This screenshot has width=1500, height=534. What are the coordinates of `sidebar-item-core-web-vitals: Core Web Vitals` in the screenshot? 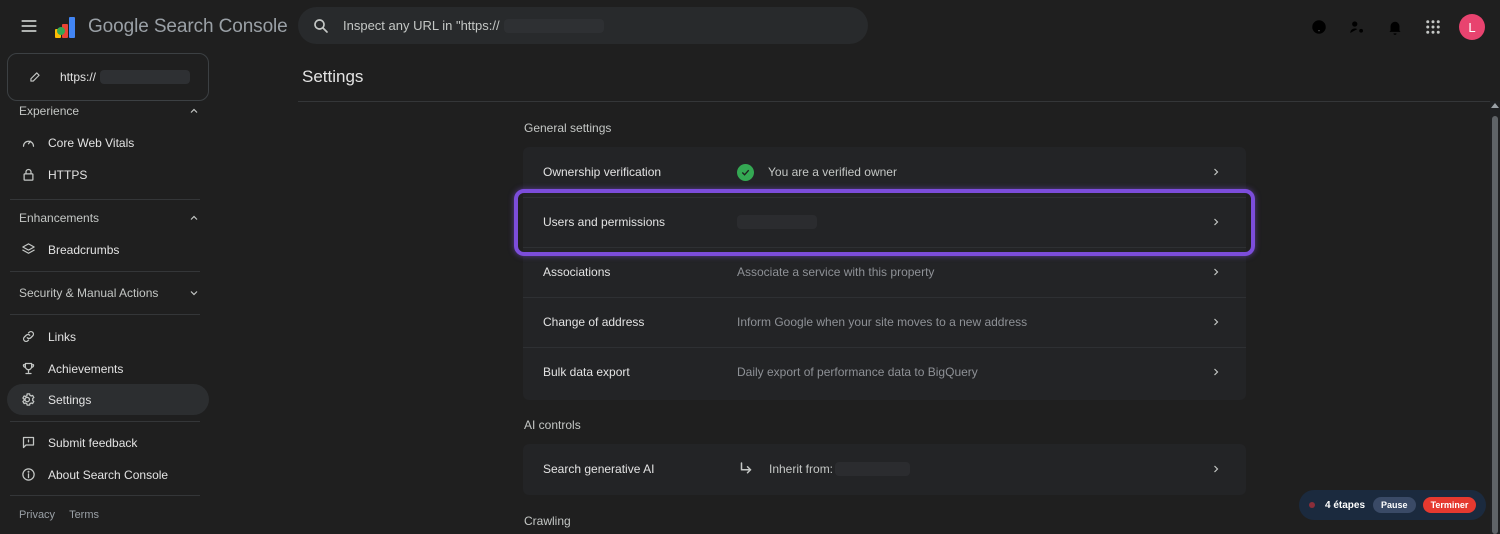 It's located at (108, 142).